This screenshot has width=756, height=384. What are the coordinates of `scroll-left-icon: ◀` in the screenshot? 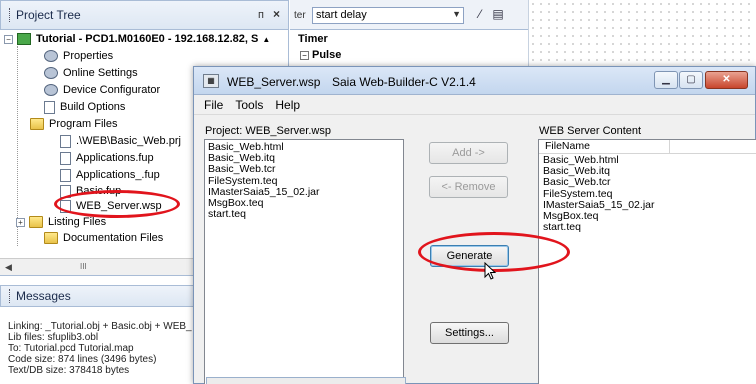 It's located at (8, 267).